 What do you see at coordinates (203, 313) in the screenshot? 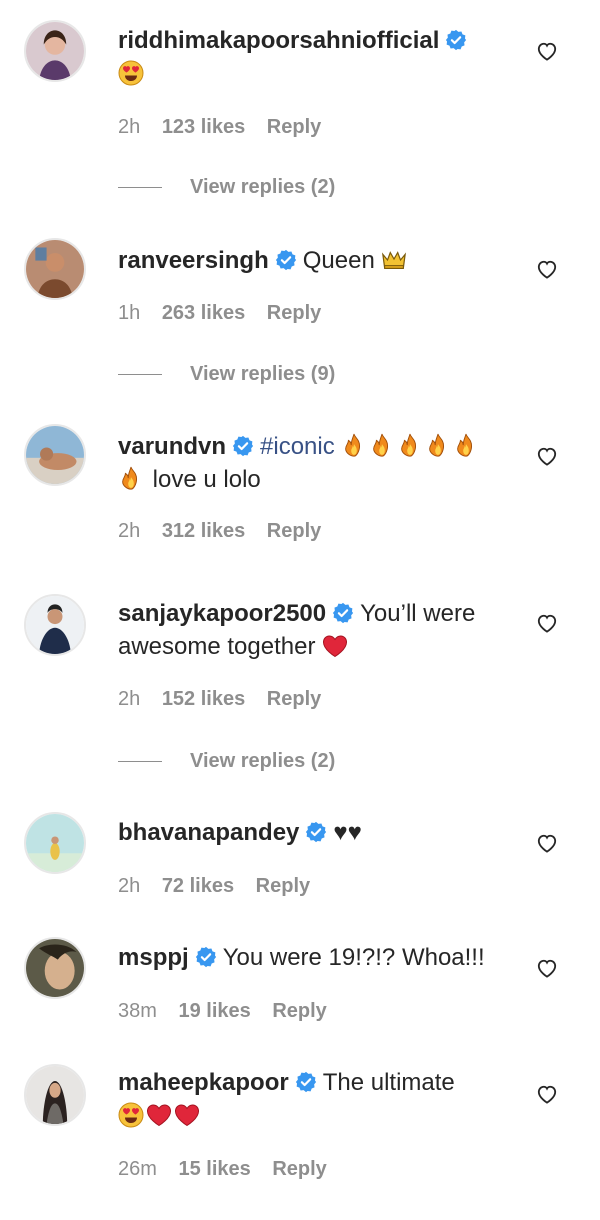
I see `likes-count: 263 likes` at bounding box center [203, 313].